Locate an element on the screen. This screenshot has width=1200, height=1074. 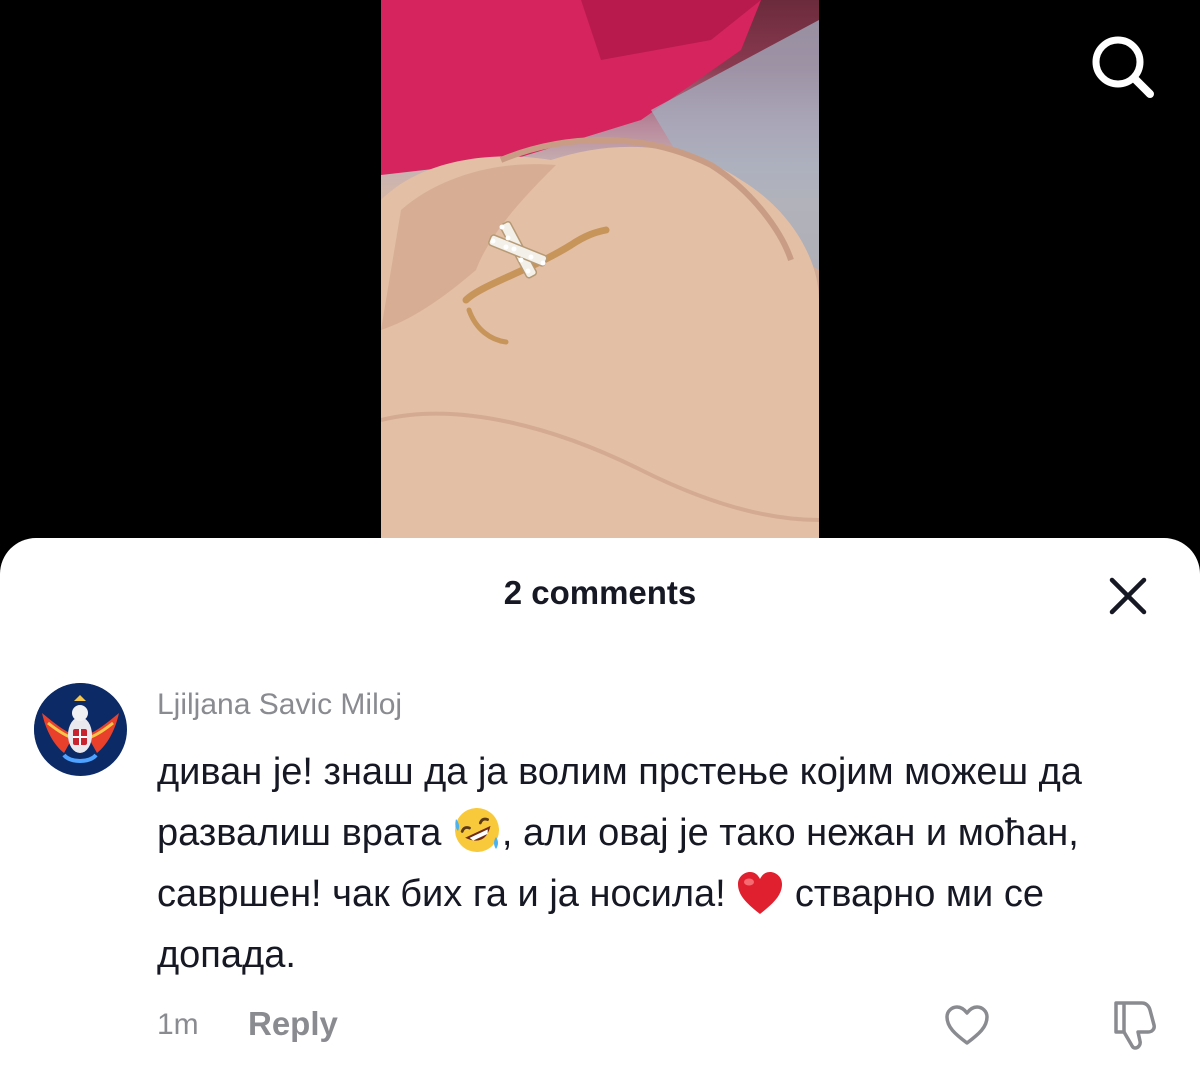
close-icon is located at coordinates (1128, 596).